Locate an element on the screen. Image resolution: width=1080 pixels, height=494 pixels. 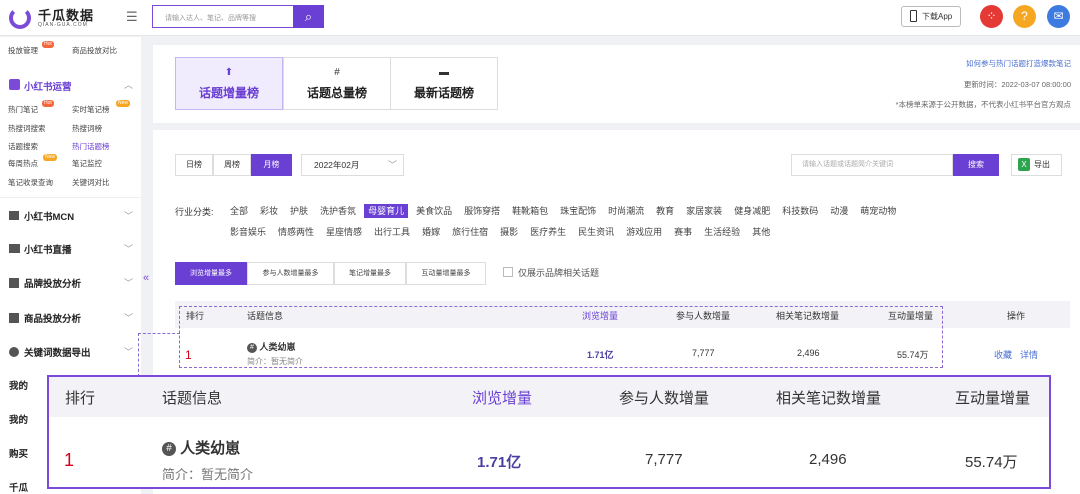
export-data-icon is located at coordinates (14, 352).